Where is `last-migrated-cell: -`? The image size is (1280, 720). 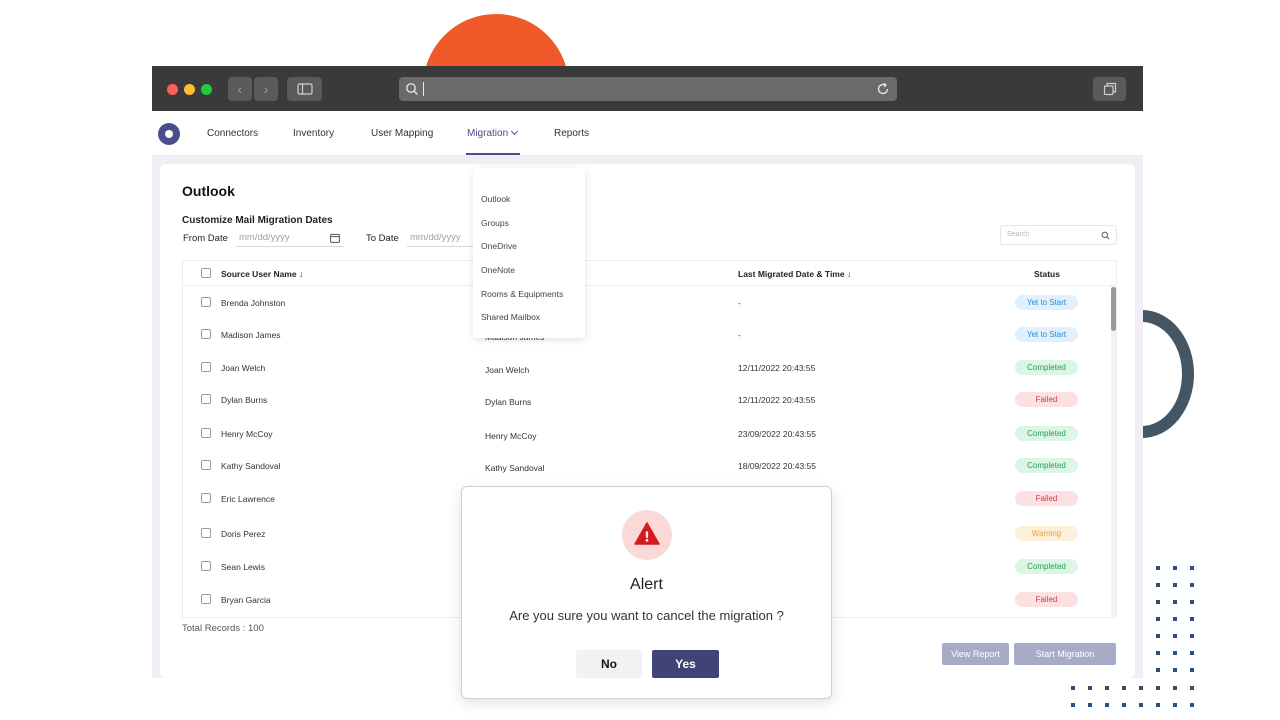
last-migrated-cell: - is located at coordinates (739, 335).